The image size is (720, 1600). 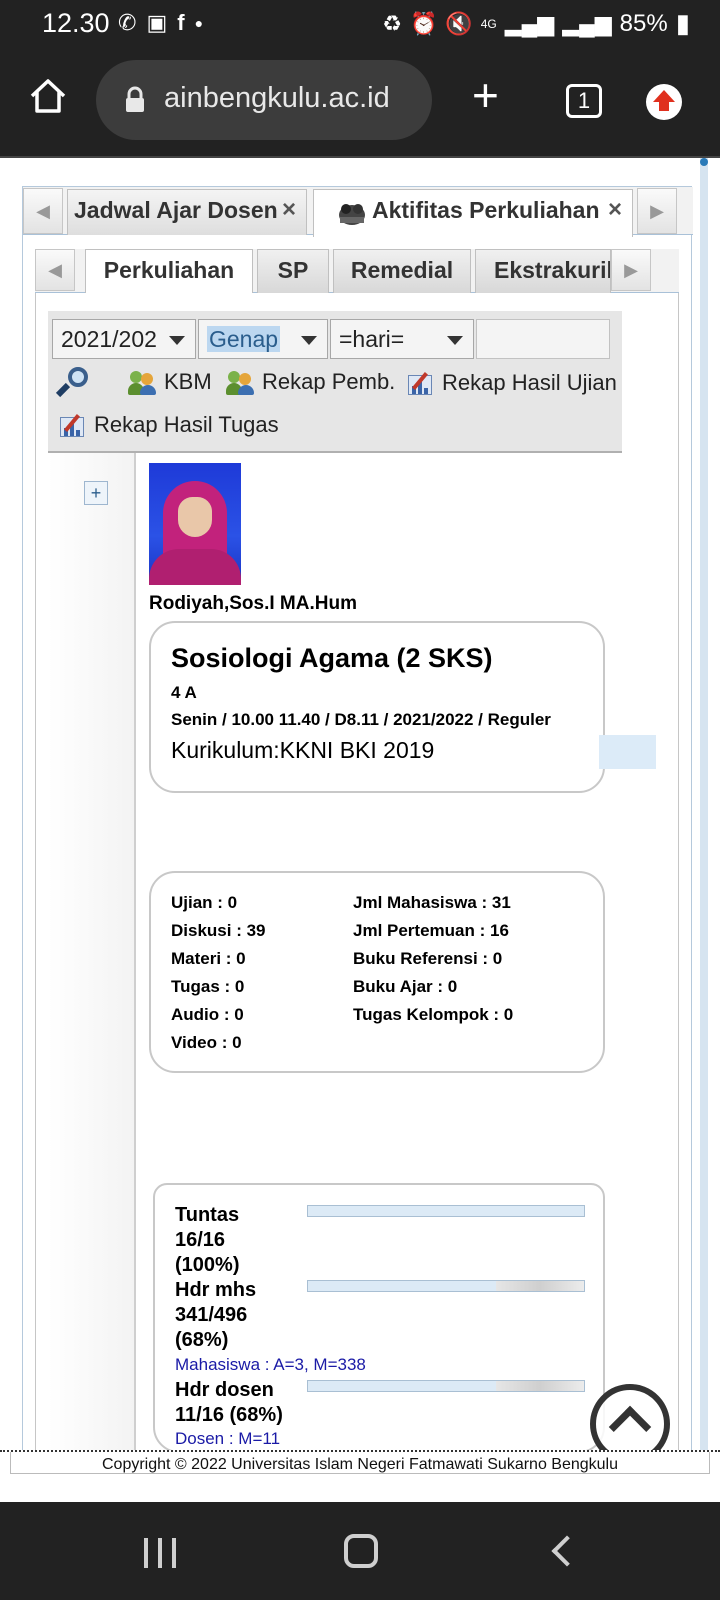 I want to click on home-nav-button, so click(x=361, y=1551).